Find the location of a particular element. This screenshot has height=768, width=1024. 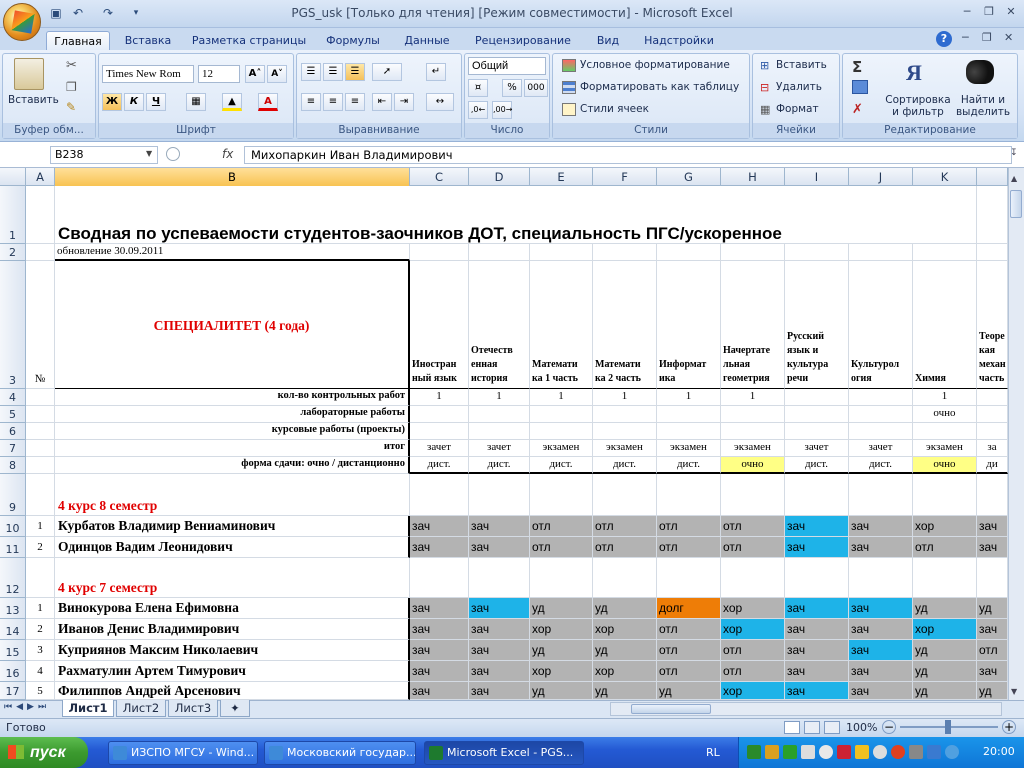

tray-monitor-icon is located at coordinates (808, 752).